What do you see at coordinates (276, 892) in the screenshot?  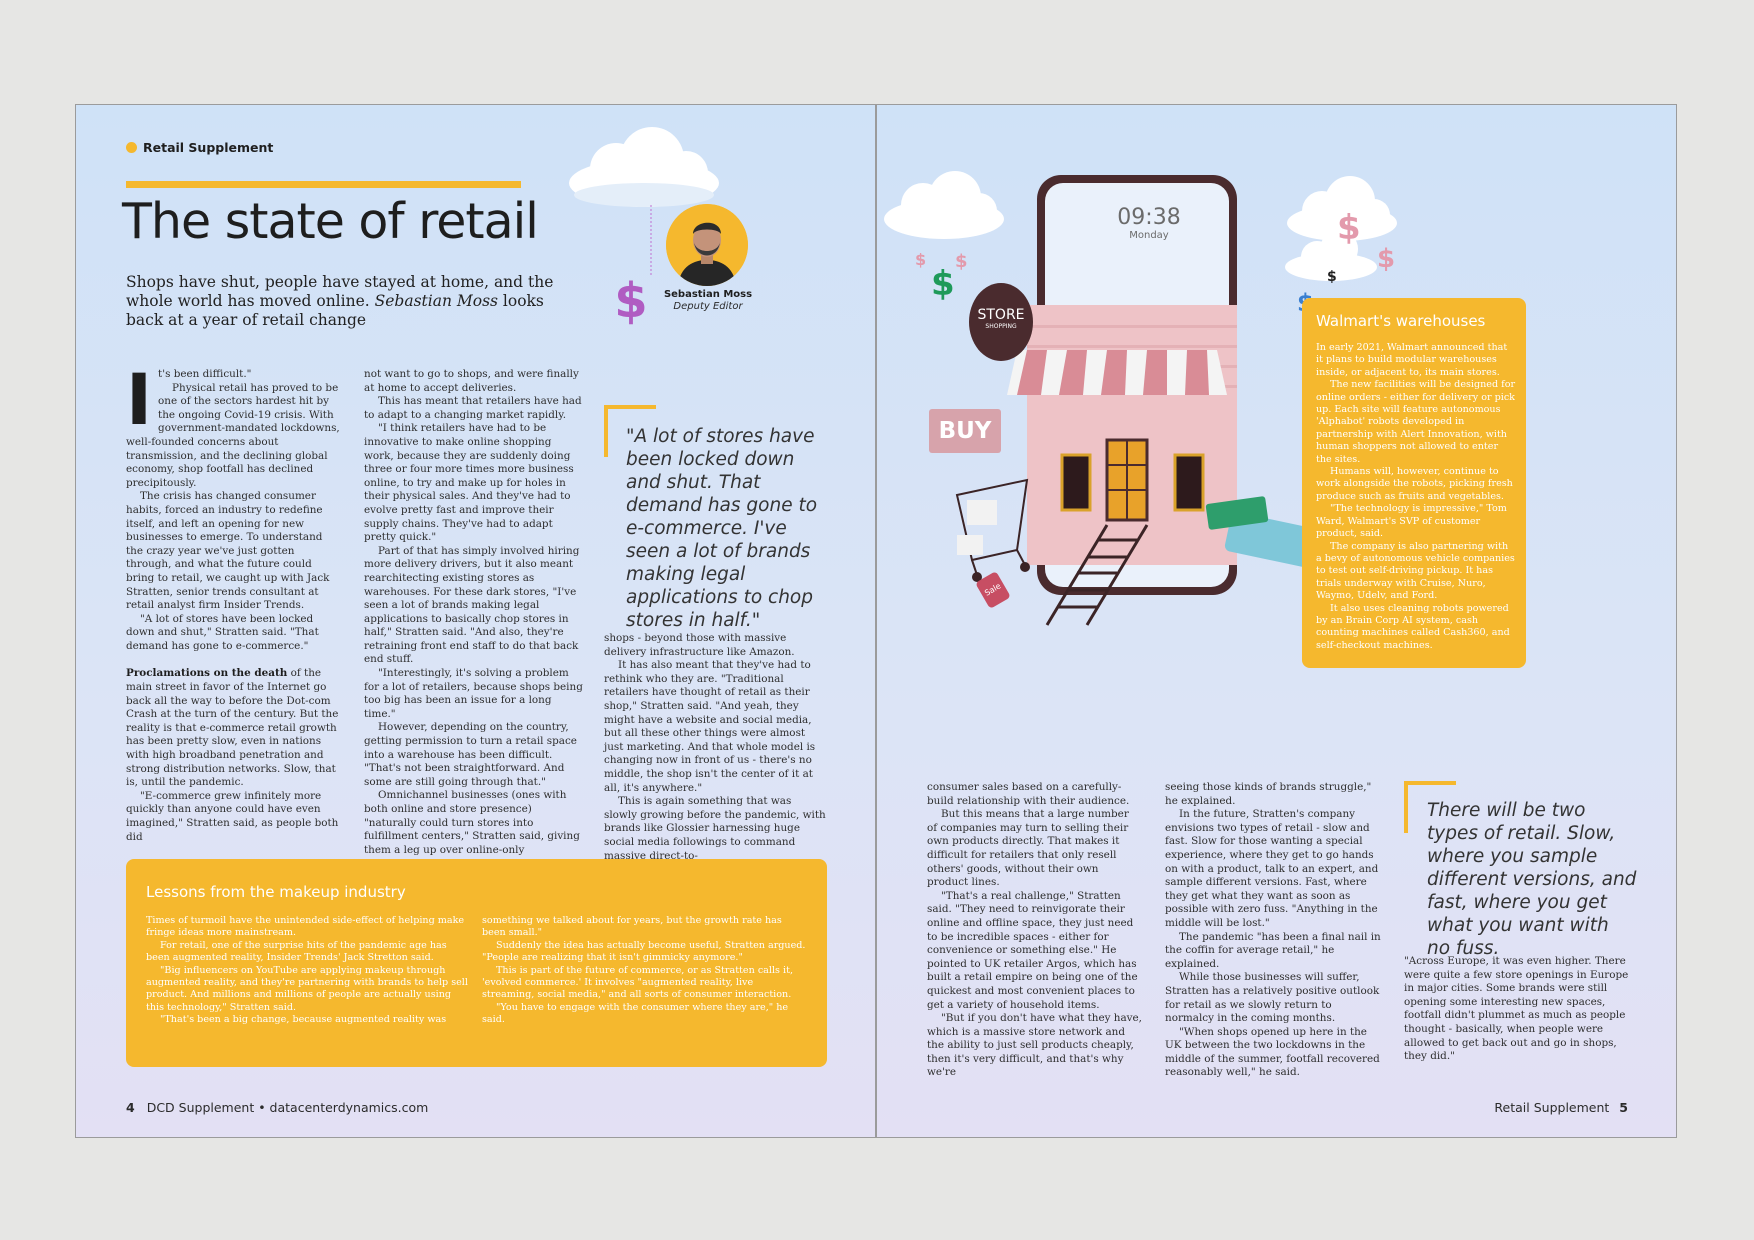 I see `box-title: Lessons from the makeup industry` at bounding box center [276, 892].